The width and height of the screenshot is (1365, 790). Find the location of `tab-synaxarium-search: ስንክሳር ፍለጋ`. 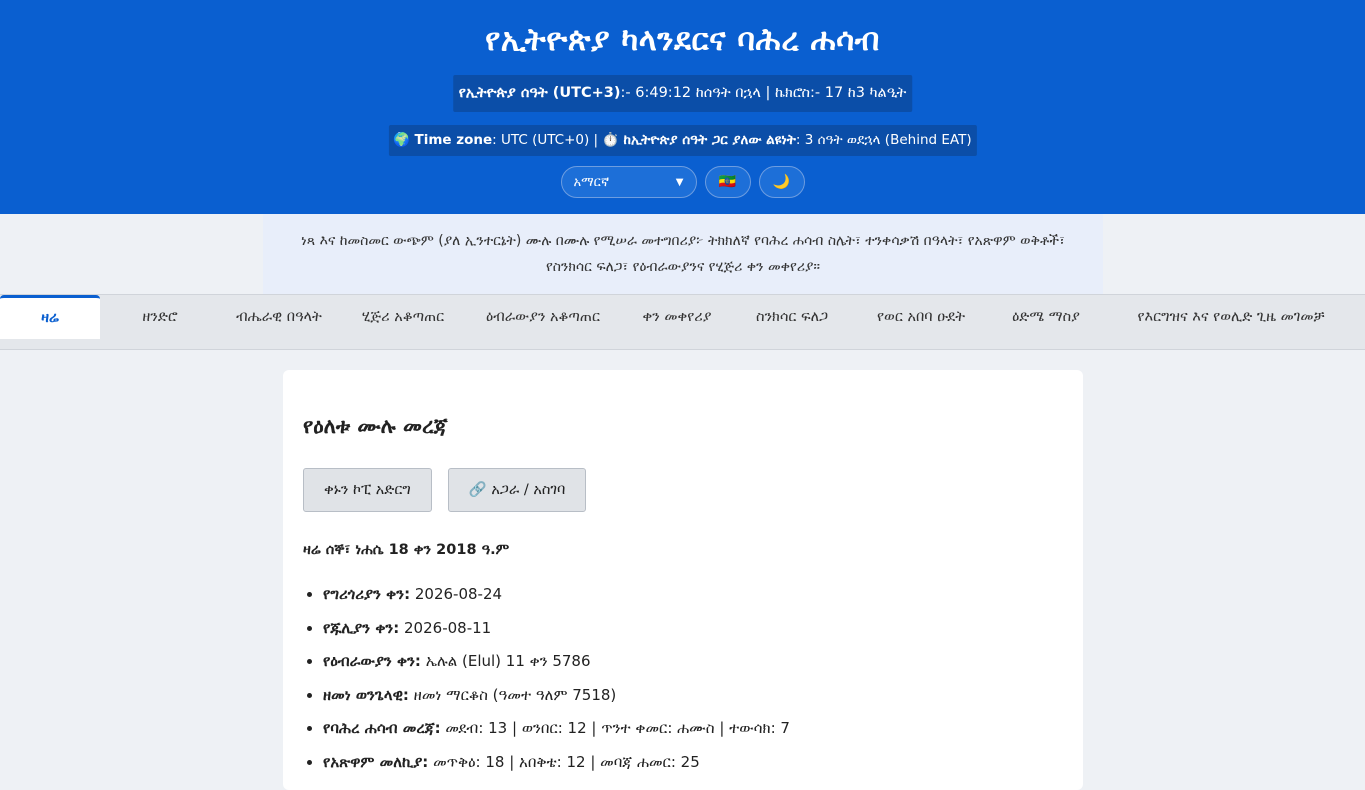

tab-synaxarium-search: ስንክሳር ፍለጋ is located at coordinates (792, 317).